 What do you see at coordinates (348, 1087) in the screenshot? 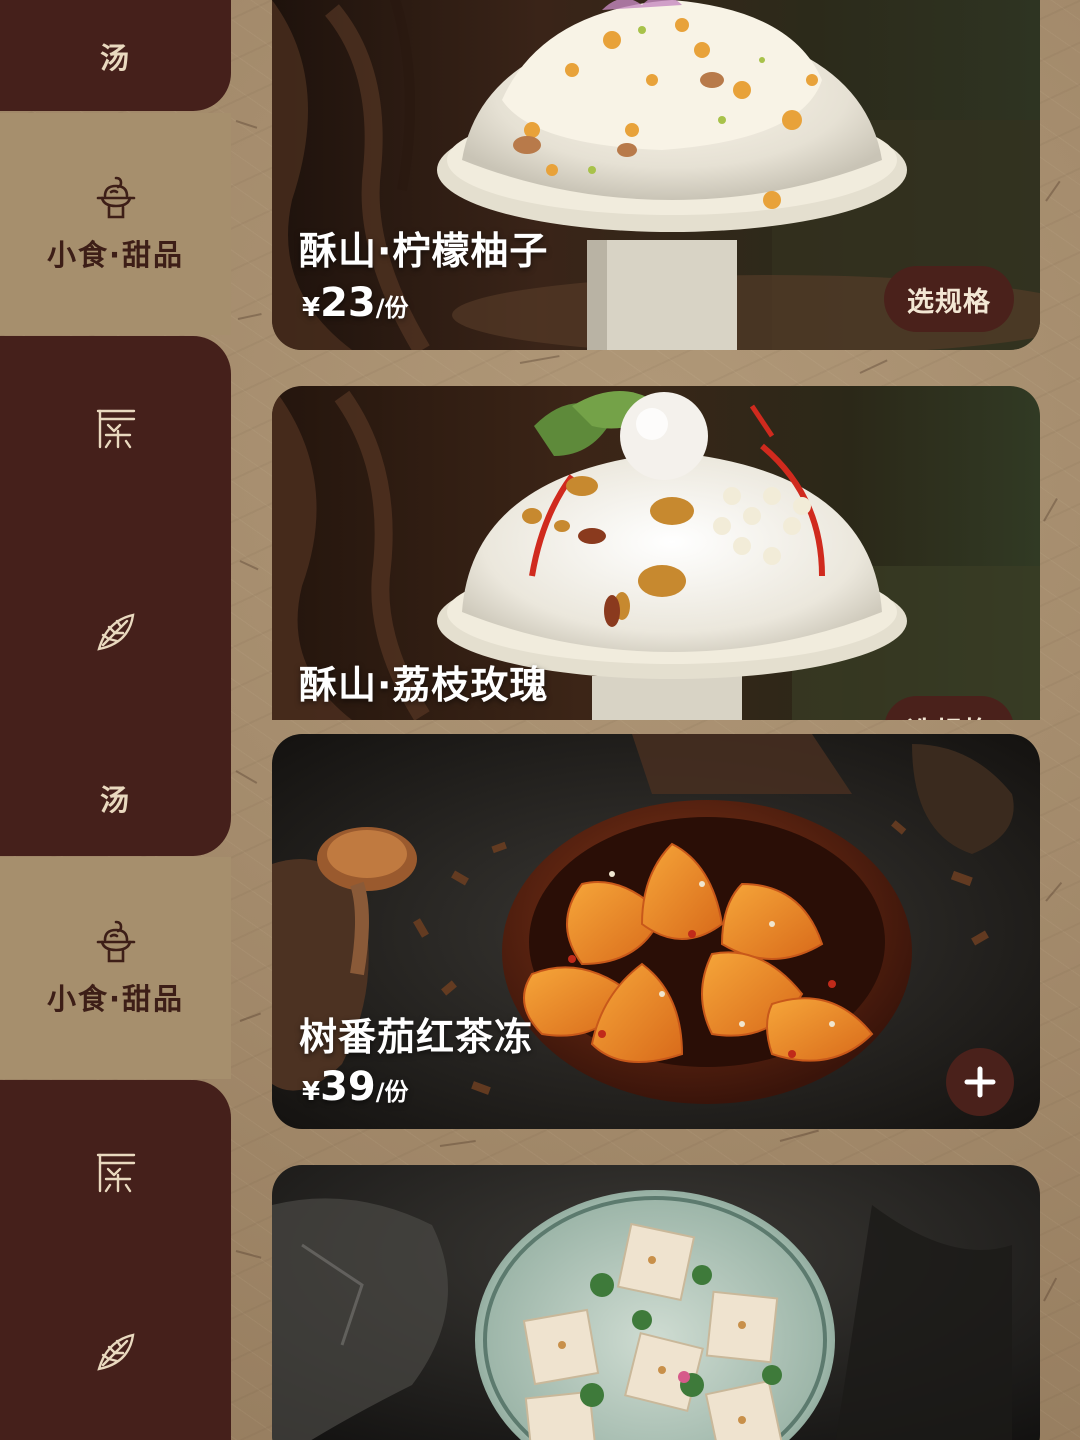
I see `price-value: 39` at bounding box center [348, 1087].